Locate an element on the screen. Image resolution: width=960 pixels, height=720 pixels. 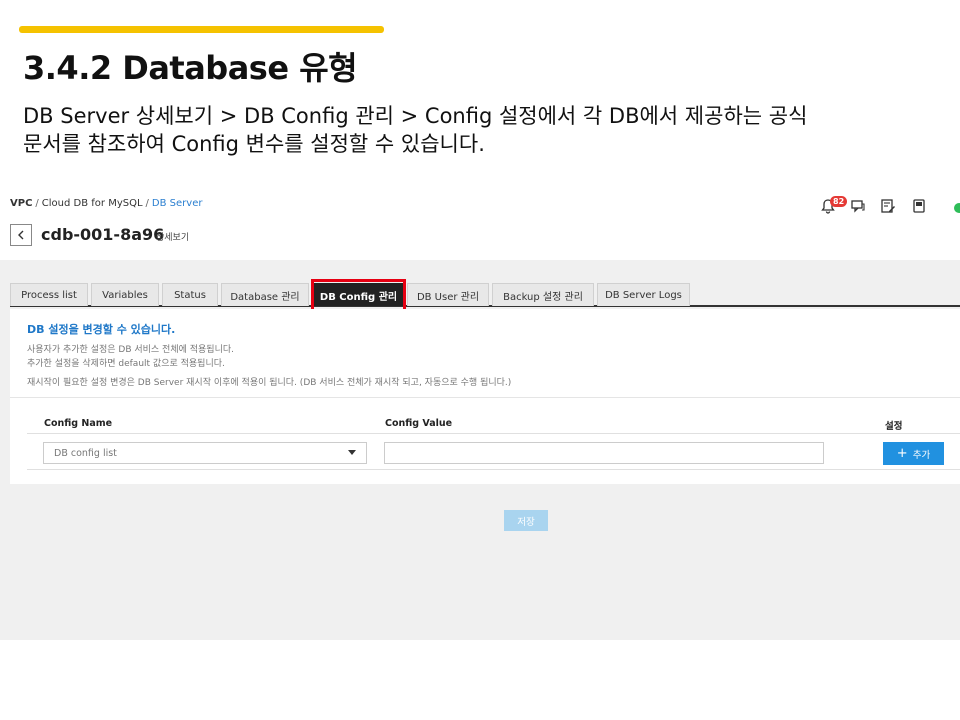
tab-process-list: Process list is located at coordinates (49, 294).